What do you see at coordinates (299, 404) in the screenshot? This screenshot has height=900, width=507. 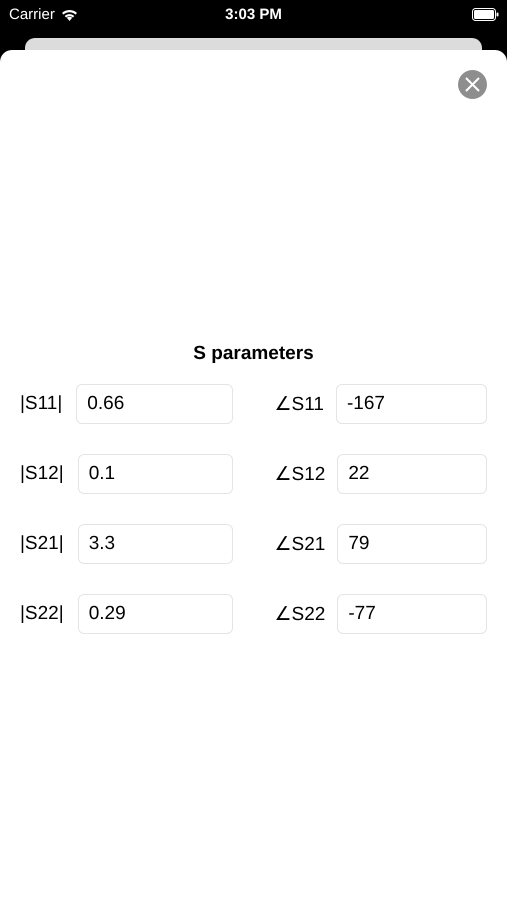 I see `angle-label: ∠S11` at bounding box center [299, 404].